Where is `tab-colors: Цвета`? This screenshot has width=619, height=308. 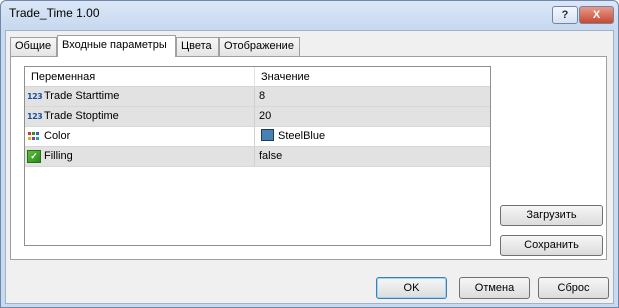 tab-colors: Цвета is located at coordinates (197, 46).